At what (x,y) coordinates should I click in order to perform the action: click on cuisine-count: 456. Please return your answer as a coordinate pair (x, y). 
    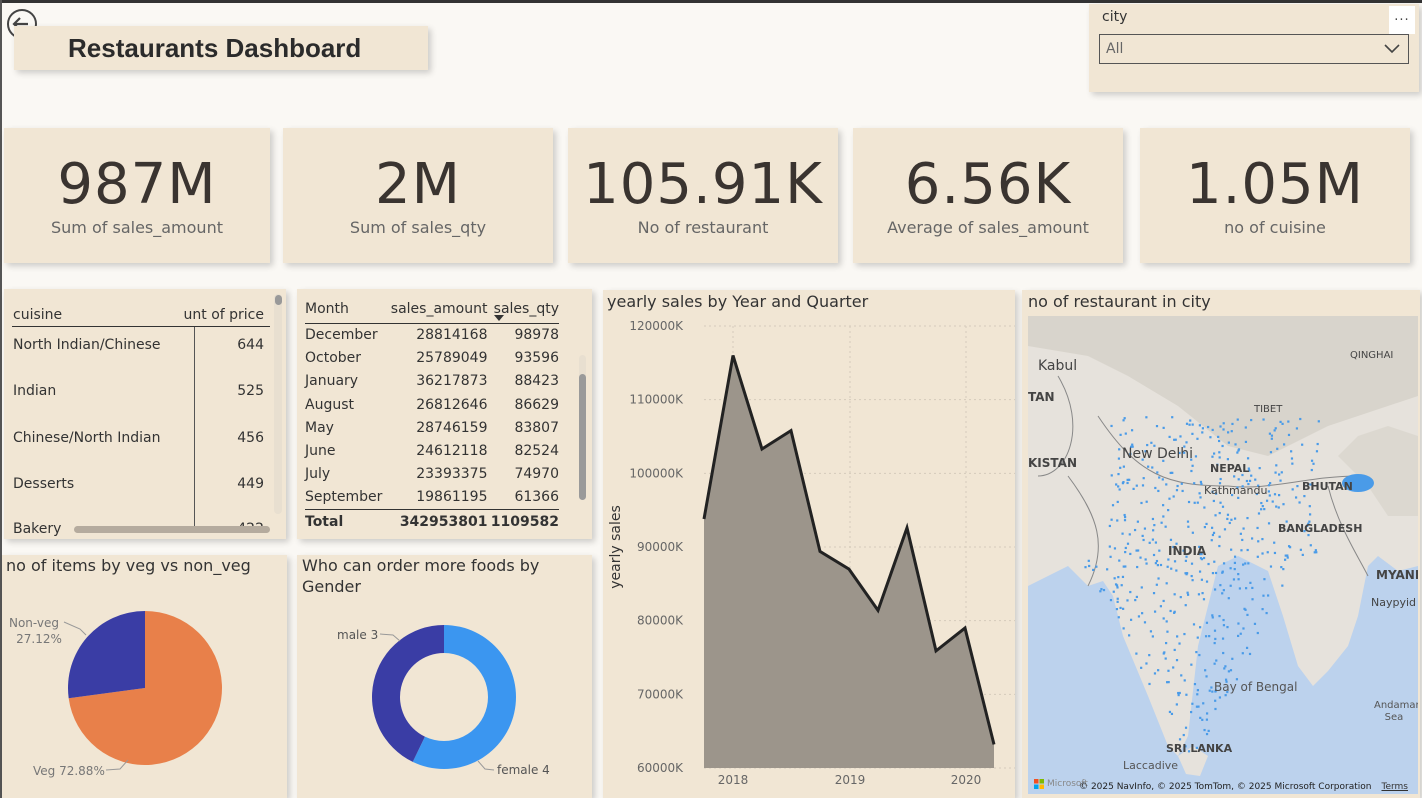
    Looking at the image, I should click on (250, 438).